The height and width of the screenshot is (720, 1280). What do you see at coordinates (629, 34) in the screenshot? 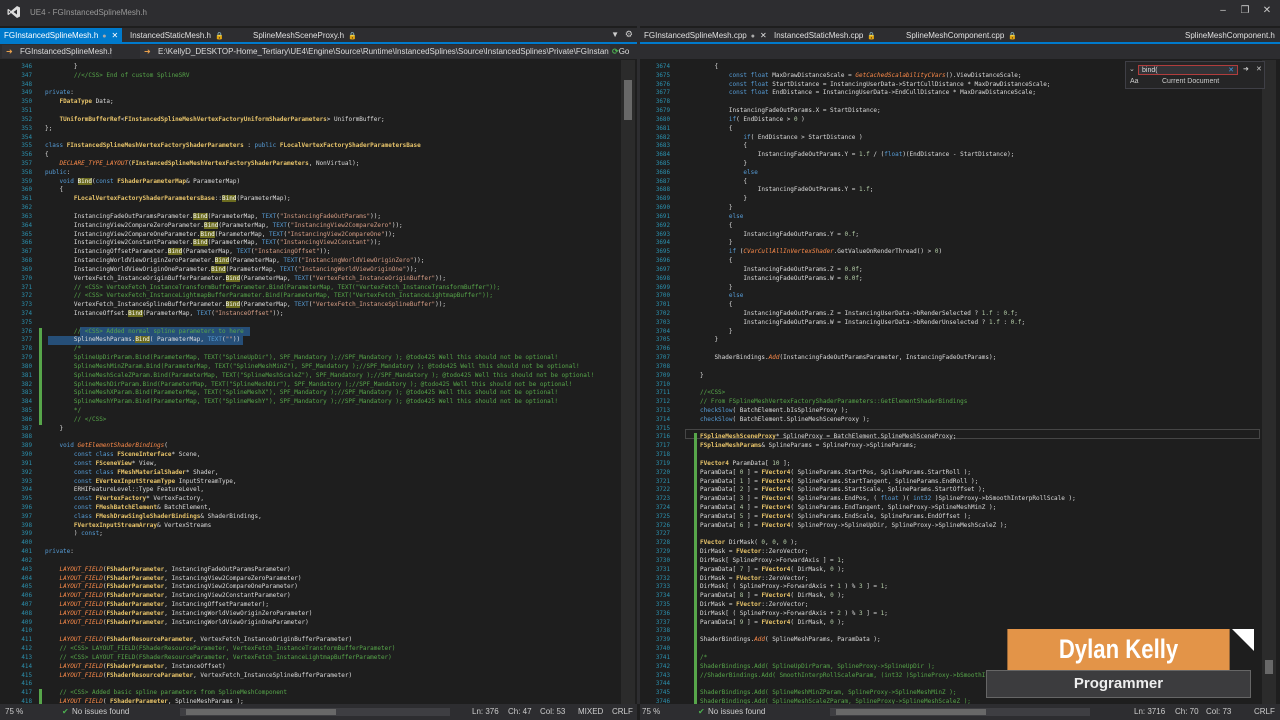
I see `gear-icon: ⚙` at bounding box center [629, 34].